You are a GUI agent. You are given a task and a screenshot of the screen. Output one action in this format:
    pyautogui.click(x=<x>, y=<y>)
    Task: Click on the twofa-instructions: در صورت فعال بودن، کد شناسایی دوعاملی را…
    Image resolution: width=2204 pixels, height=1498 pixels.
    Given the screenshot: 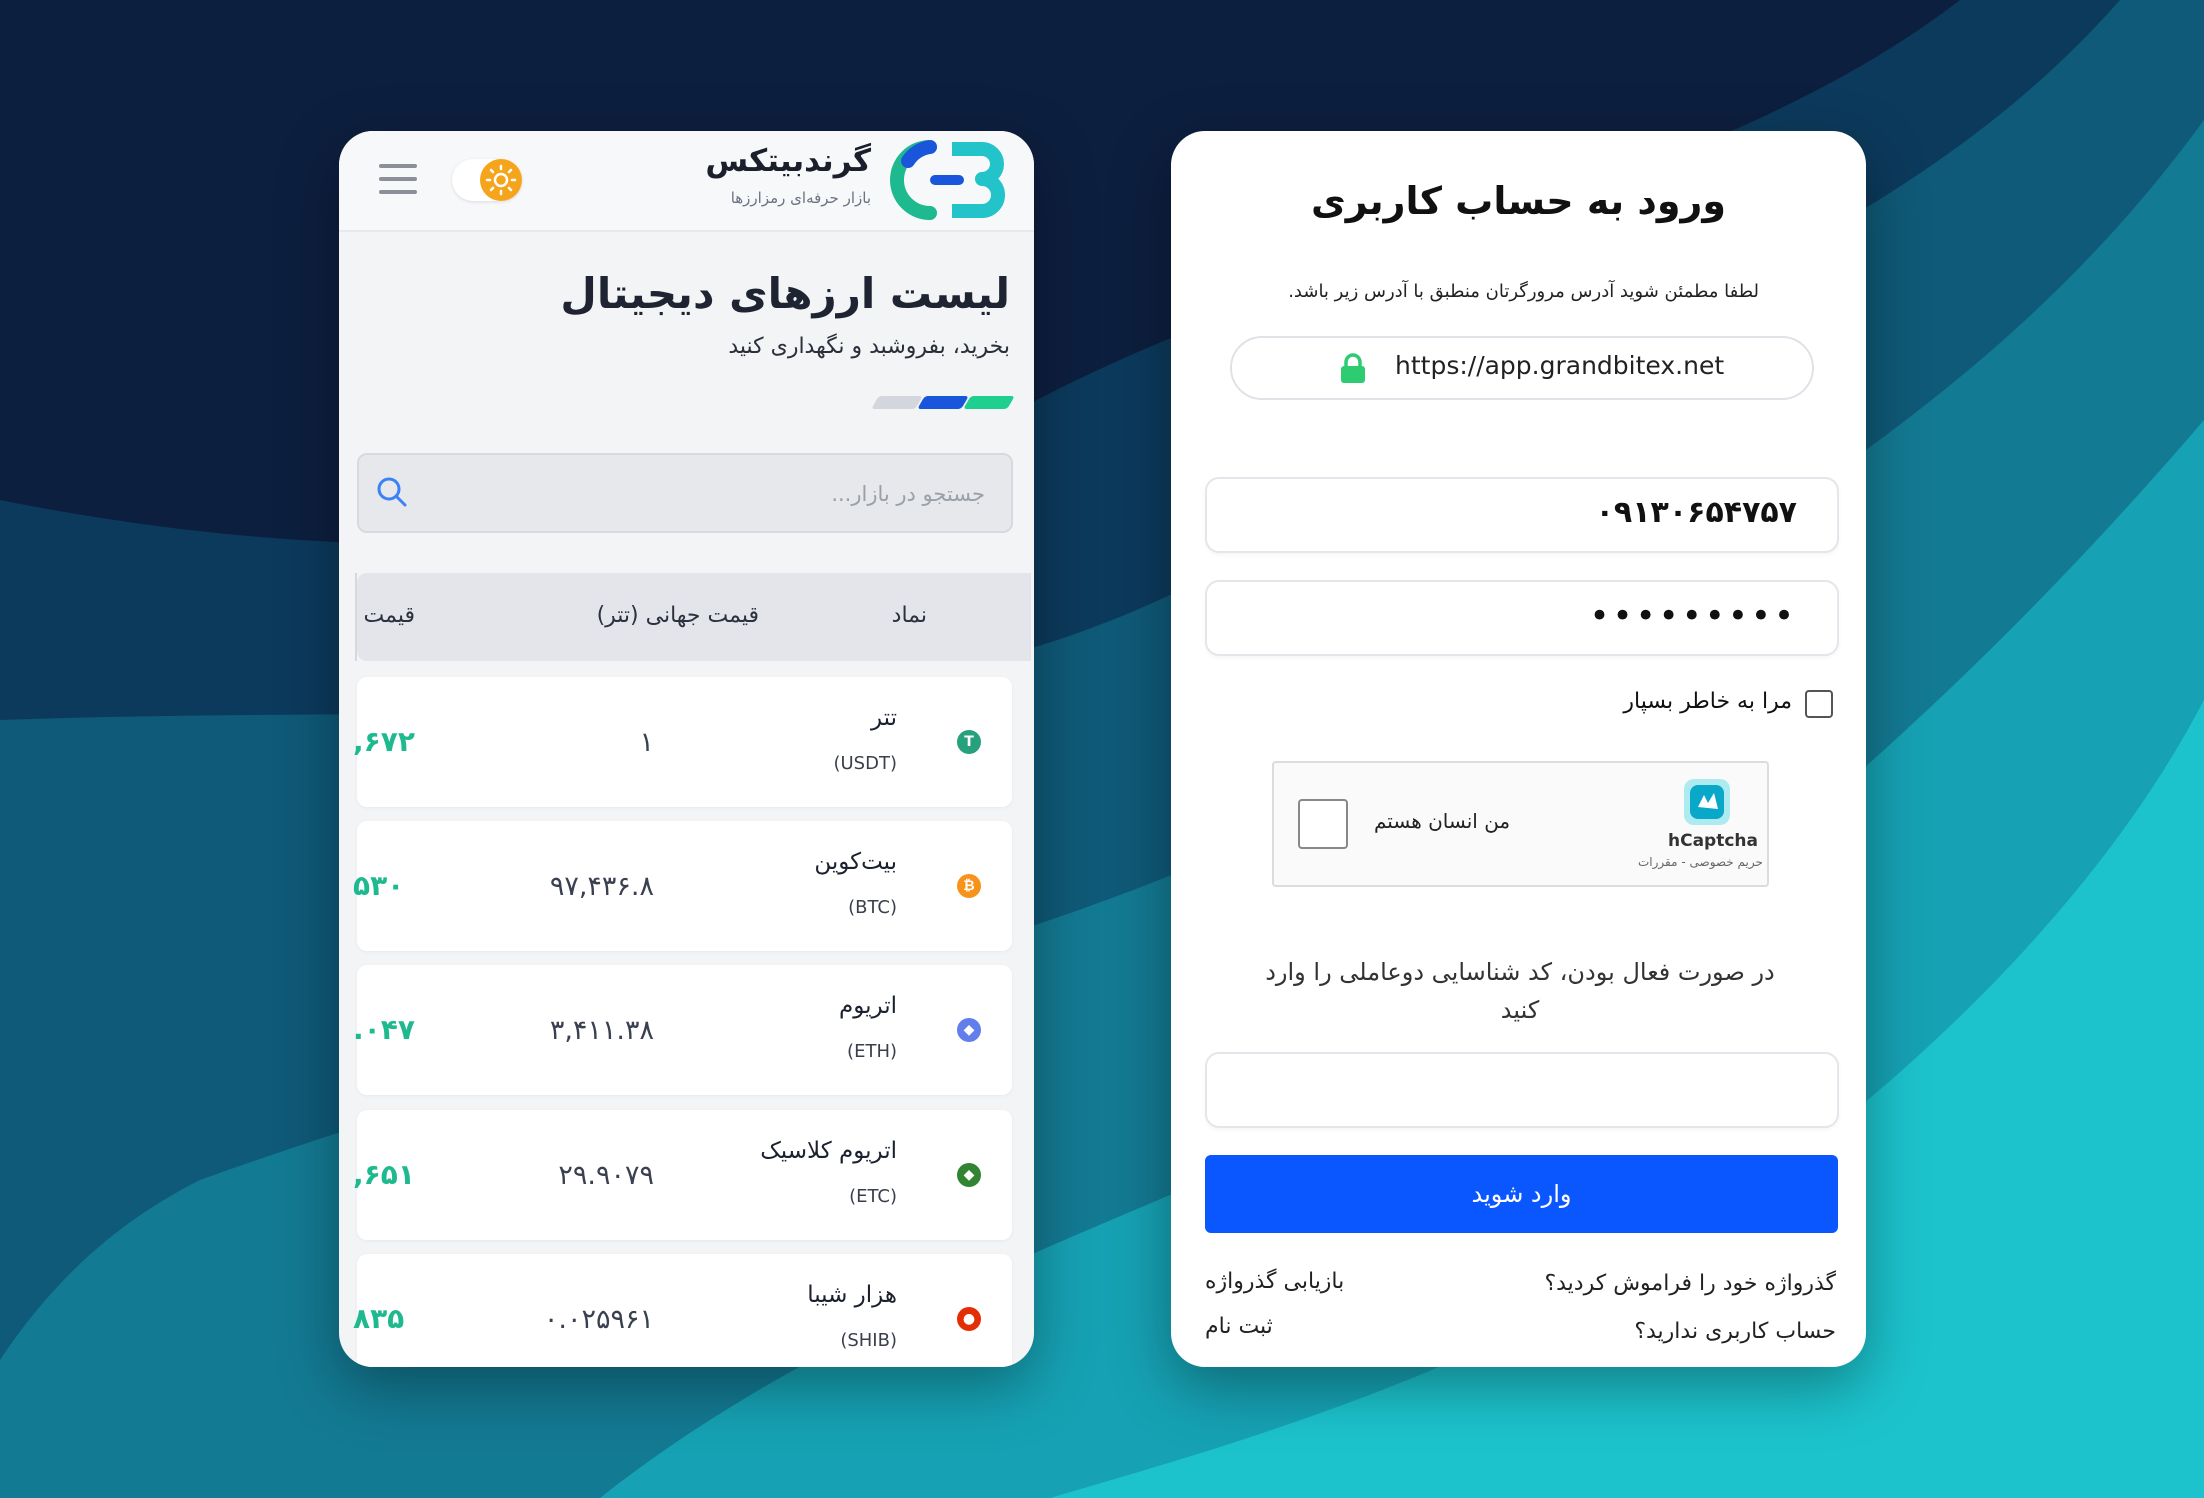 What is the action you would take?
    pyautogui.click(x=1520, y=991)
    